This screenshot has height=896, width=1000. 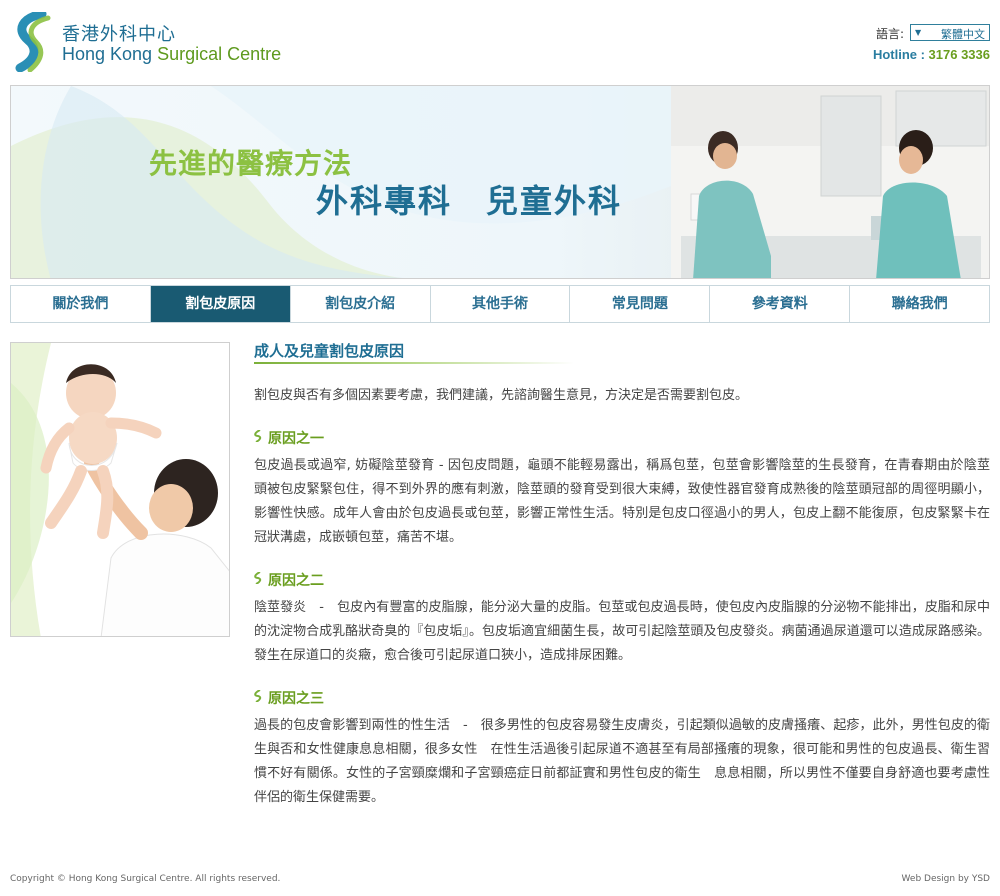 What do you see at coordinates (329, 351) in the screenshot?
I see `page-title: 成人及兒童割包皮原因` at bounding box center [329, 351].